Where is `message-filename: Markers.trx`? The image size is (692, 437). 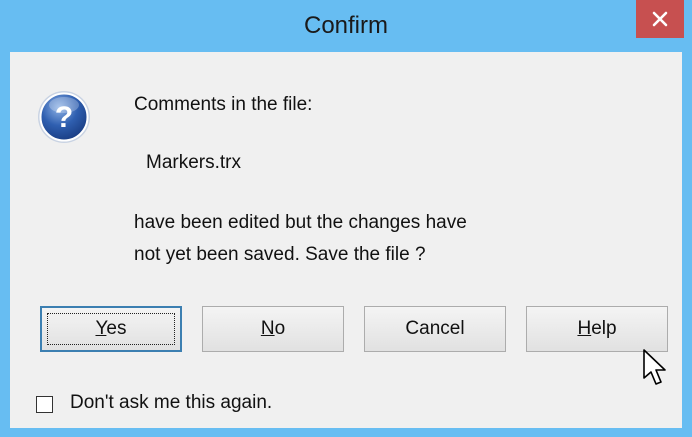
message-filename: Markers.trx is located at coordinates (193, 162).